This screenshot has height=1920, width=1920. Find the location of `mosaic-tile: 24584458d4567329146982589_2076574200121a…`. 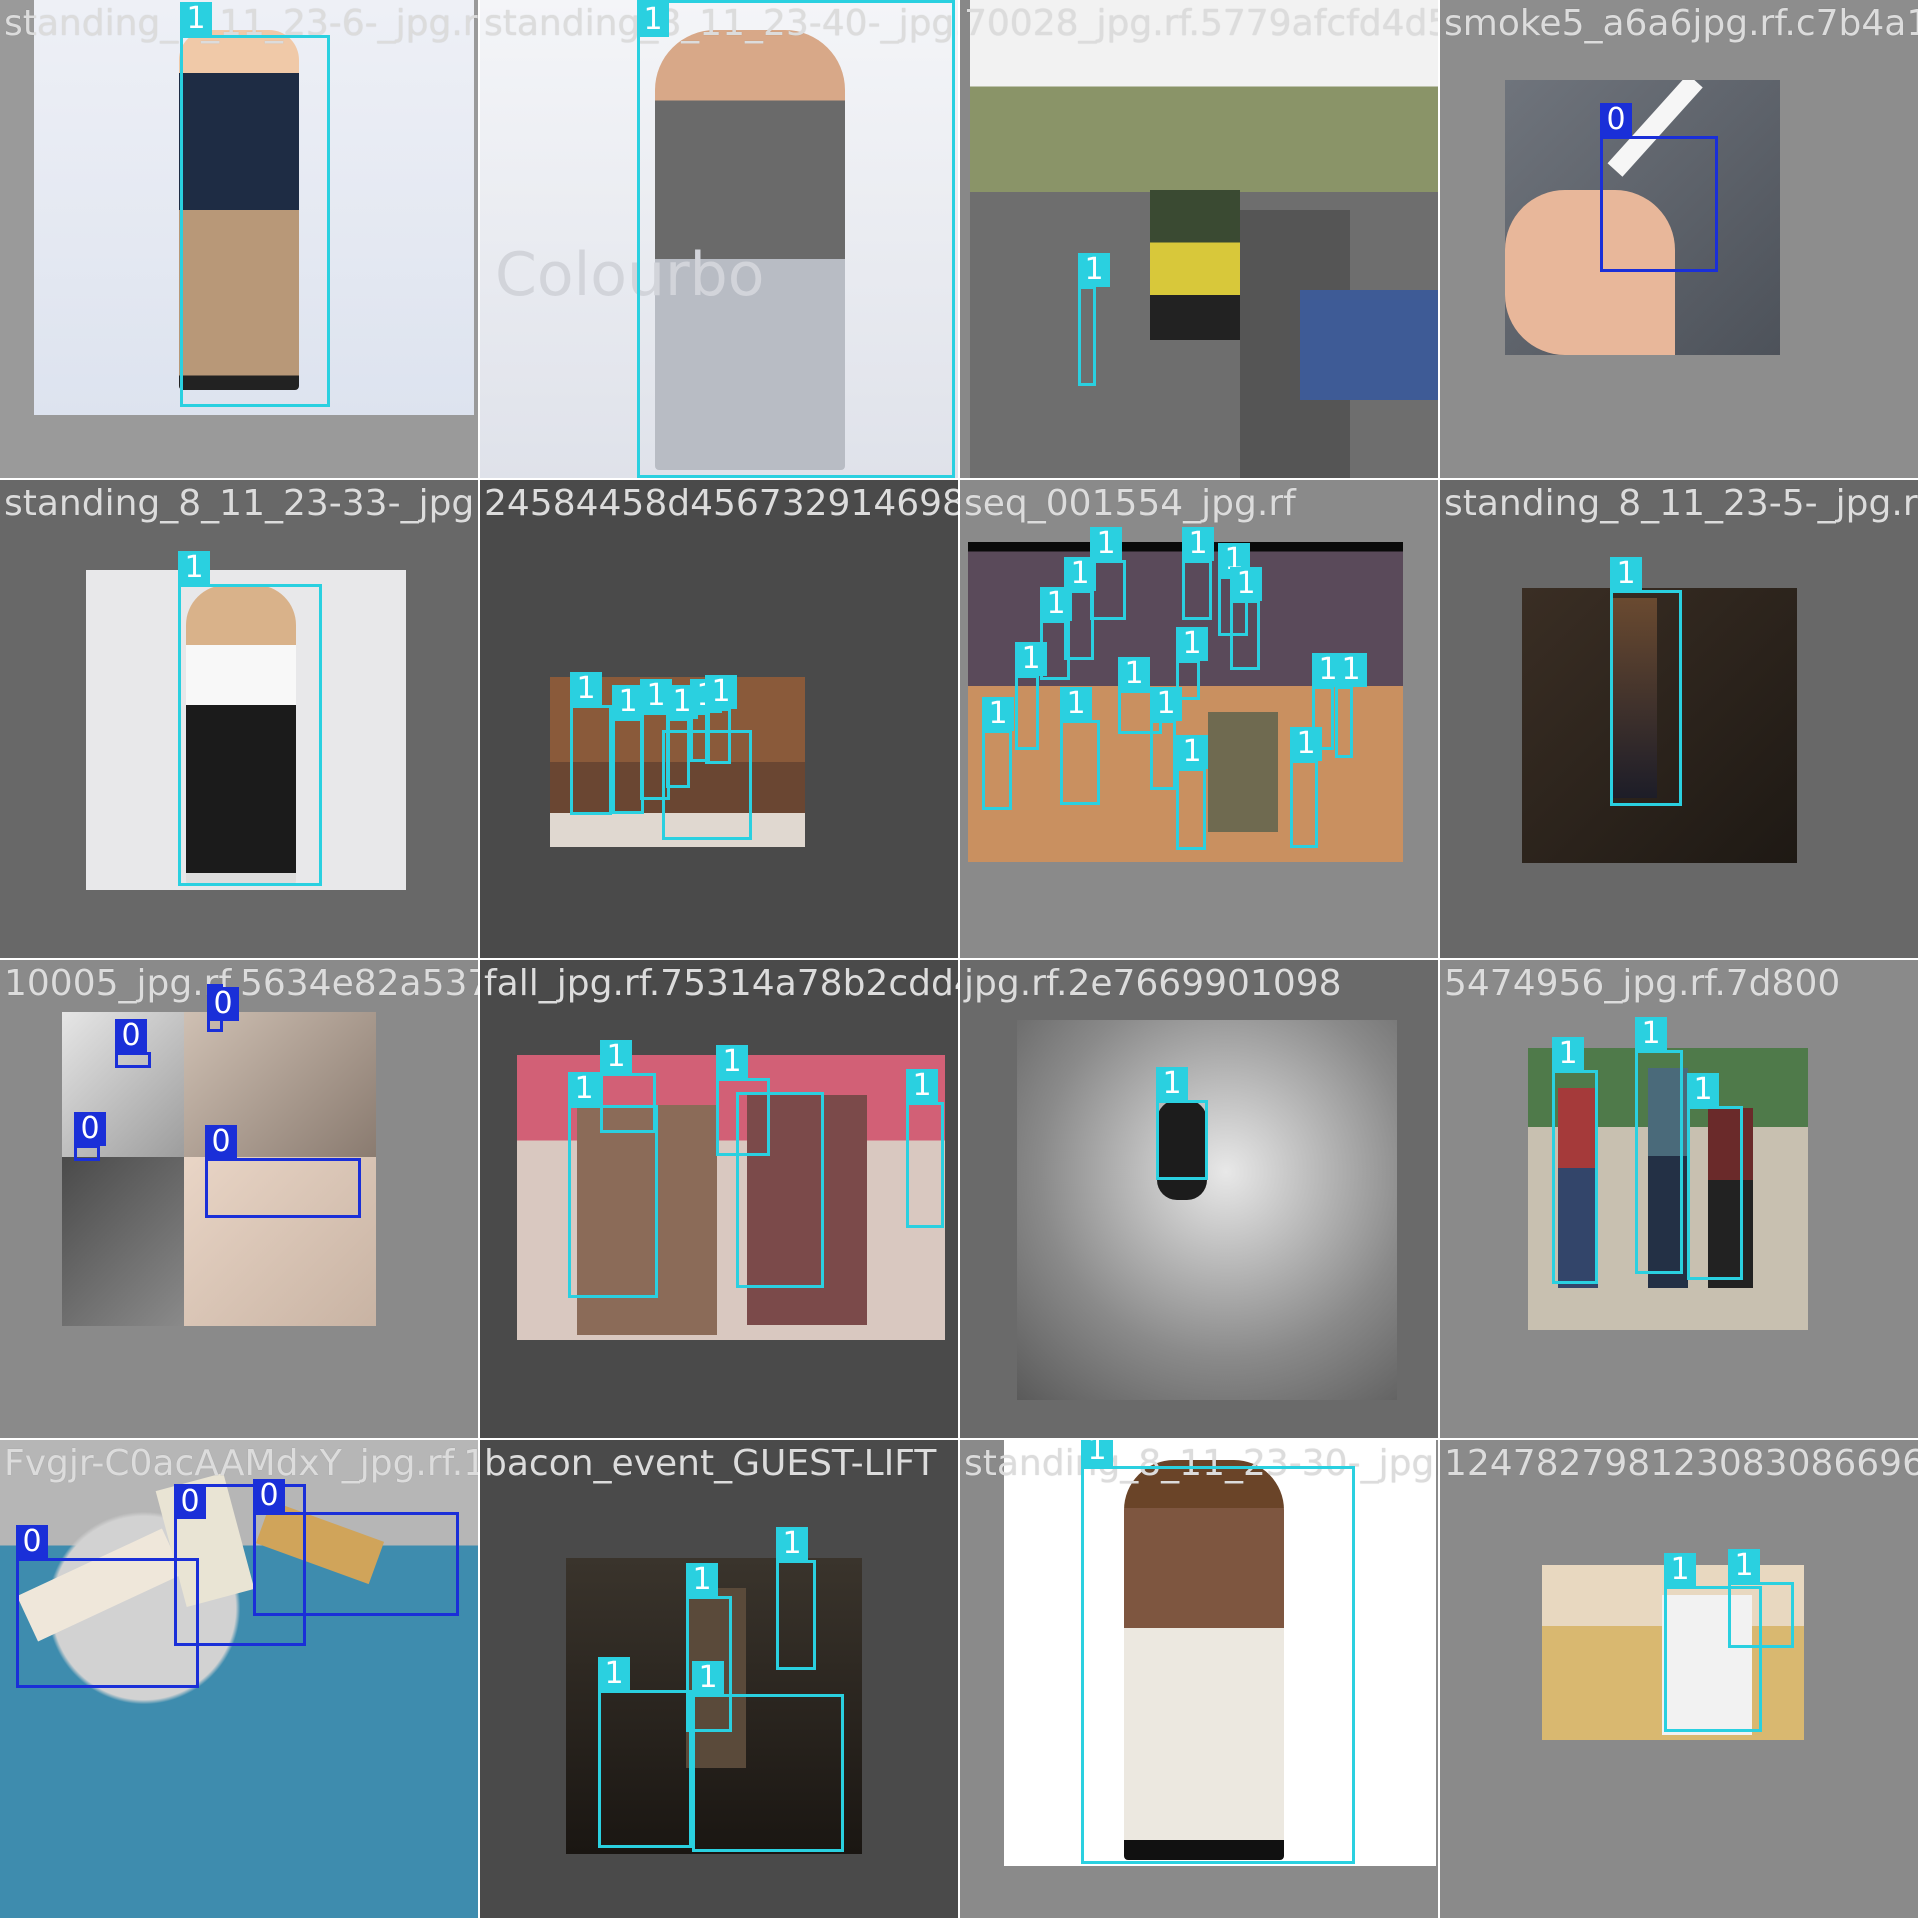

mosaic-tile: 24584458d4567329146982589_2076574200121a… is located at coordinates (720, 720).